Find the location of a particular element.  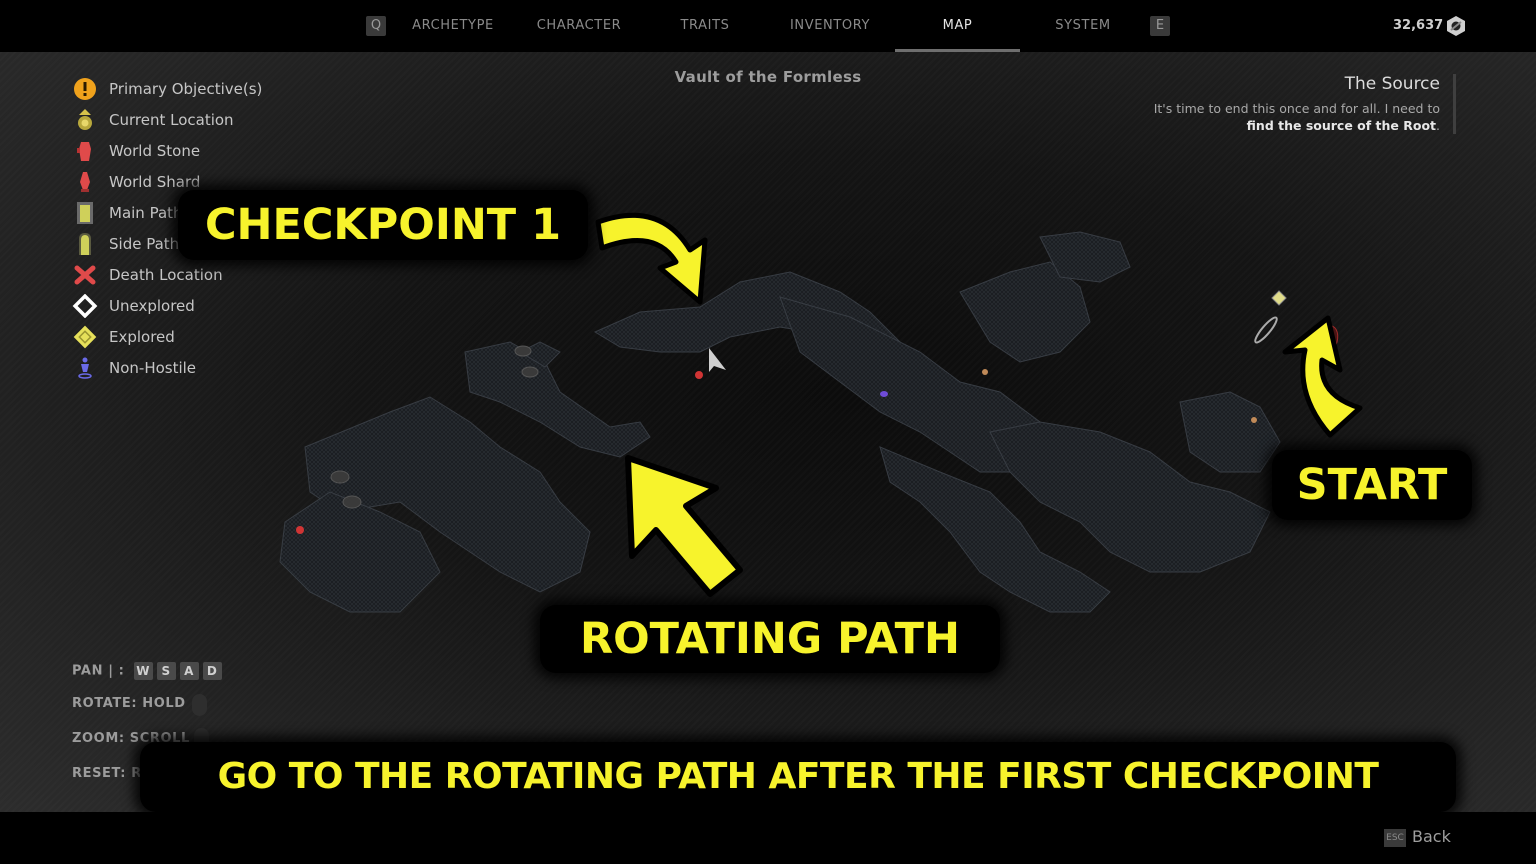

start-callout: START is located at coordinates (1372, 485).